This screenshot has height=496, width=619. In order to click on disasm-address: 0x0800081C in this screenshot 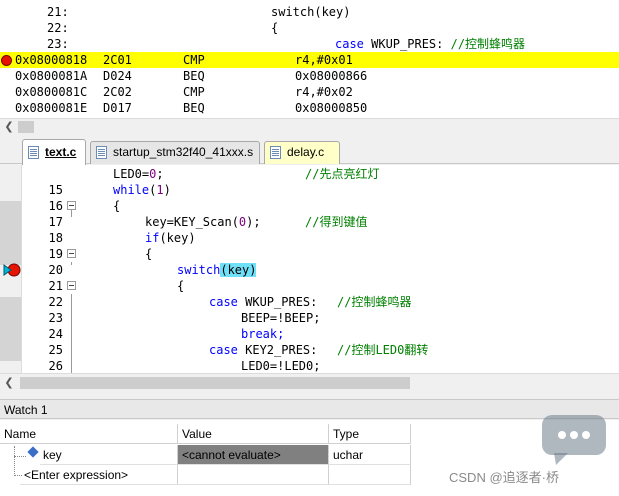, I will do `click(51, 92)`.